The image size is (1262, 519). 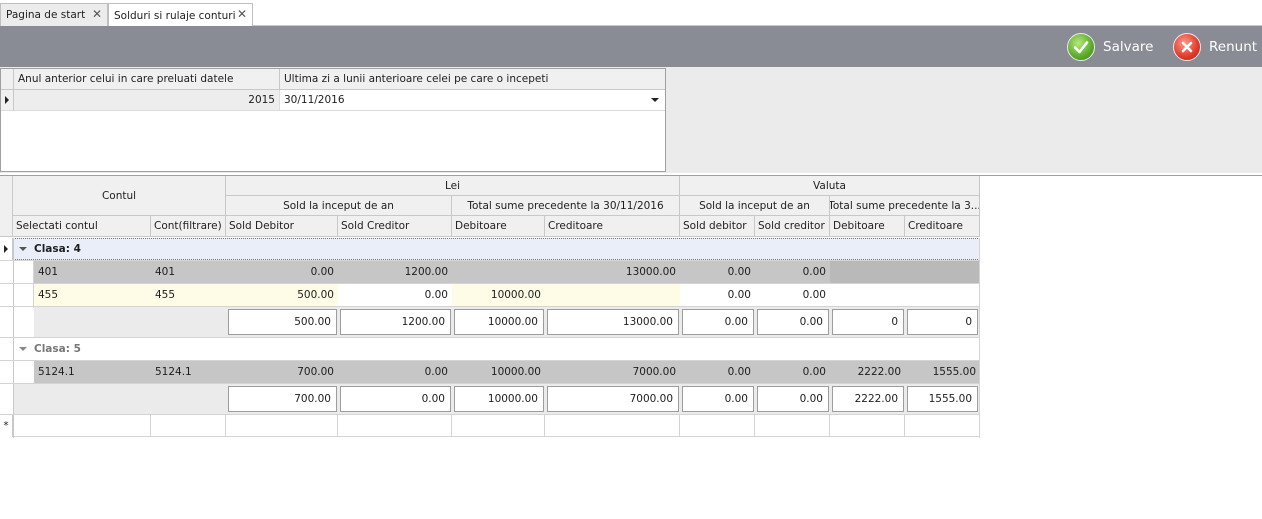 I want to click on table-cell: 1555.00, so click(x=942, y=372).